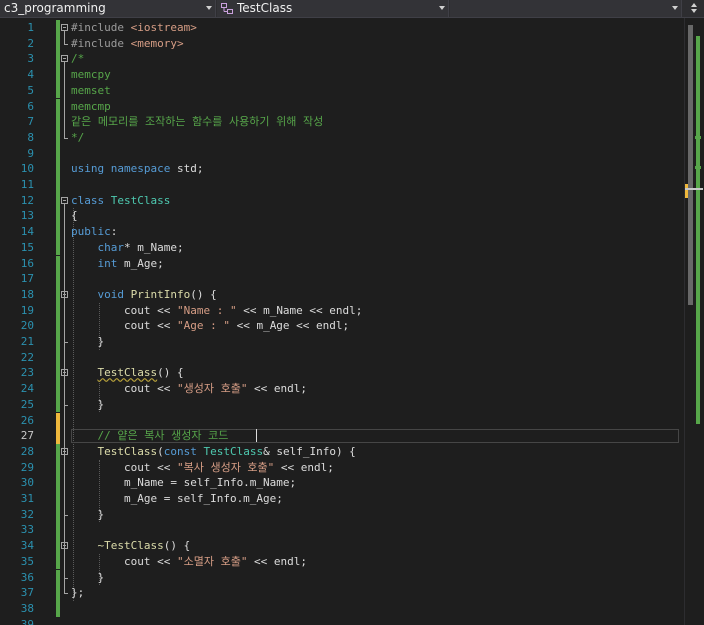 Image resolution: width=704 pixels, height=625 pixels. What do you see at coordinates (690, 165) in the screenshot?
I see `scrollbar-thumb` at bounding box center [690, 165].